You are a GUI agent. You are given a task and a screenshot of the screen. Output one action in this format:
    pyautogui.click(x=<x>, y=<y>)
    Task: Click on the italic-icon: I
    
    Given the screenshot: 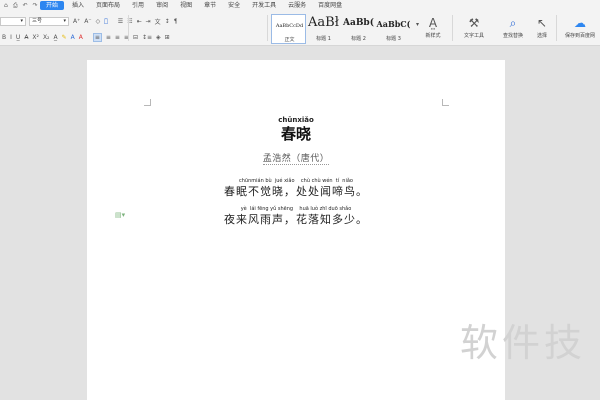 What is the action you would take?
    pyautogui.click(x=11, y=37)
    